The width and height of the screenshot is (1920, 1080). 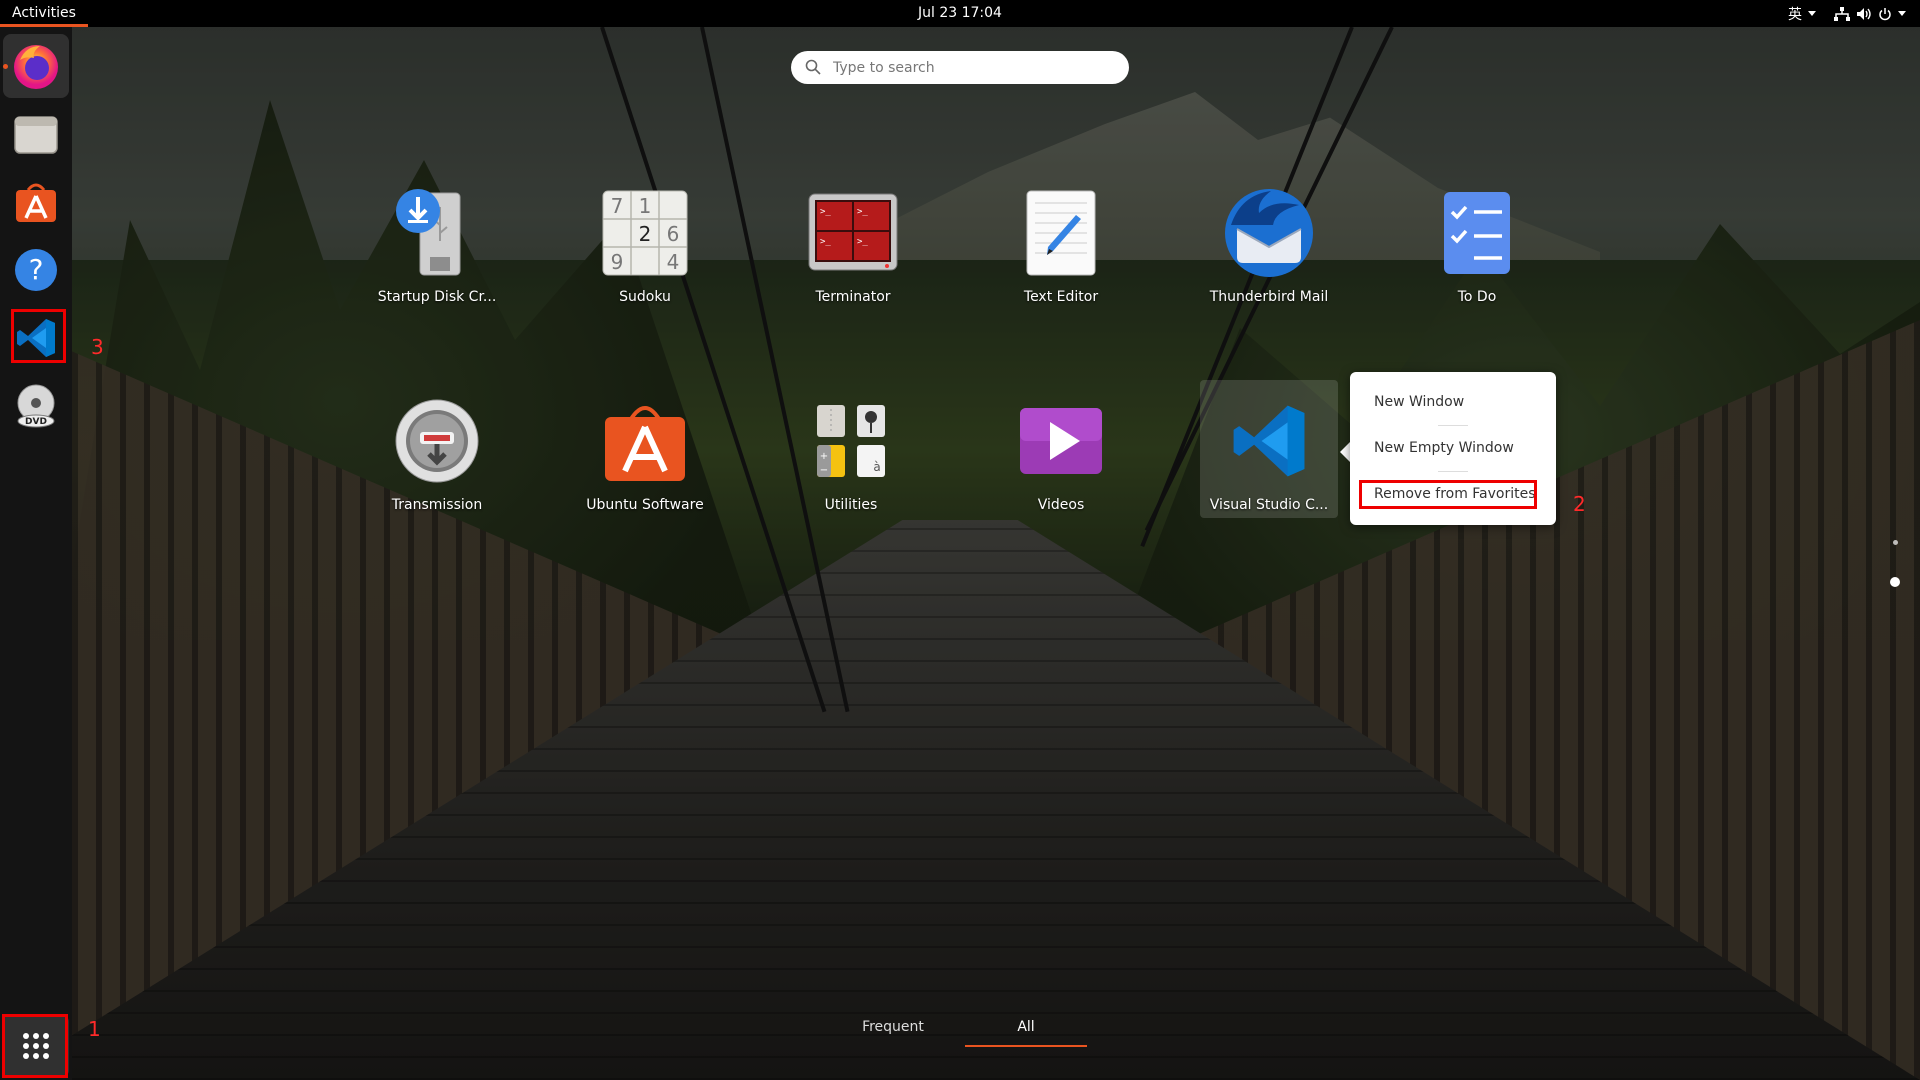 I want to click on svg-text: 9, so click(x=617, y=262).